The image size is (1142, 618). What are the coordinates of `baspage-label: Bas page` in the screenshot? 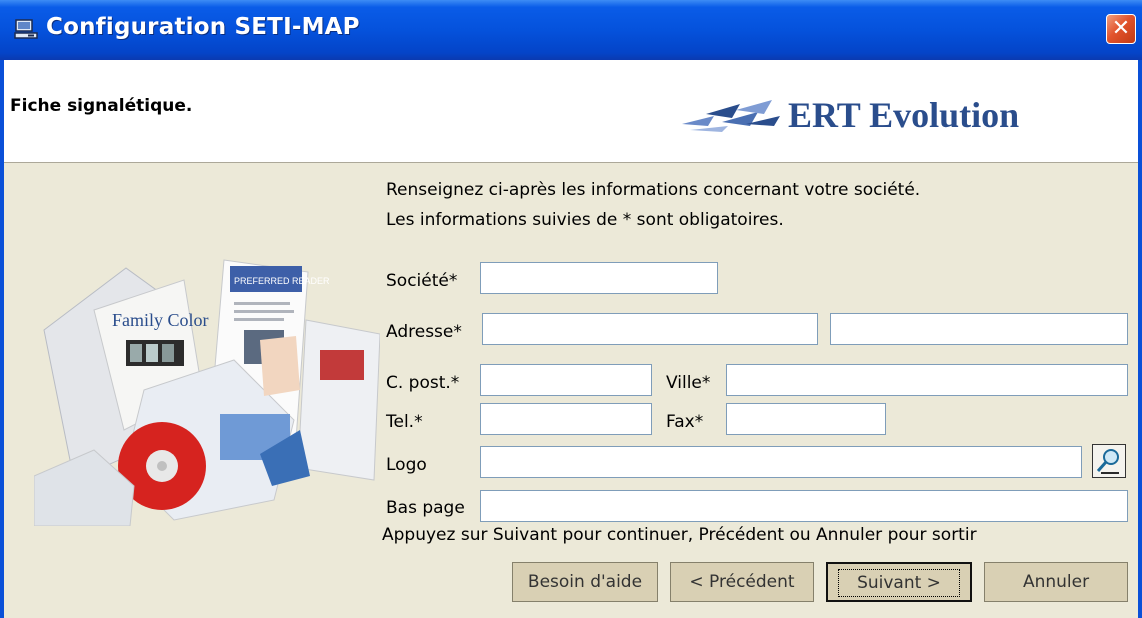 It's located at (425, 508).